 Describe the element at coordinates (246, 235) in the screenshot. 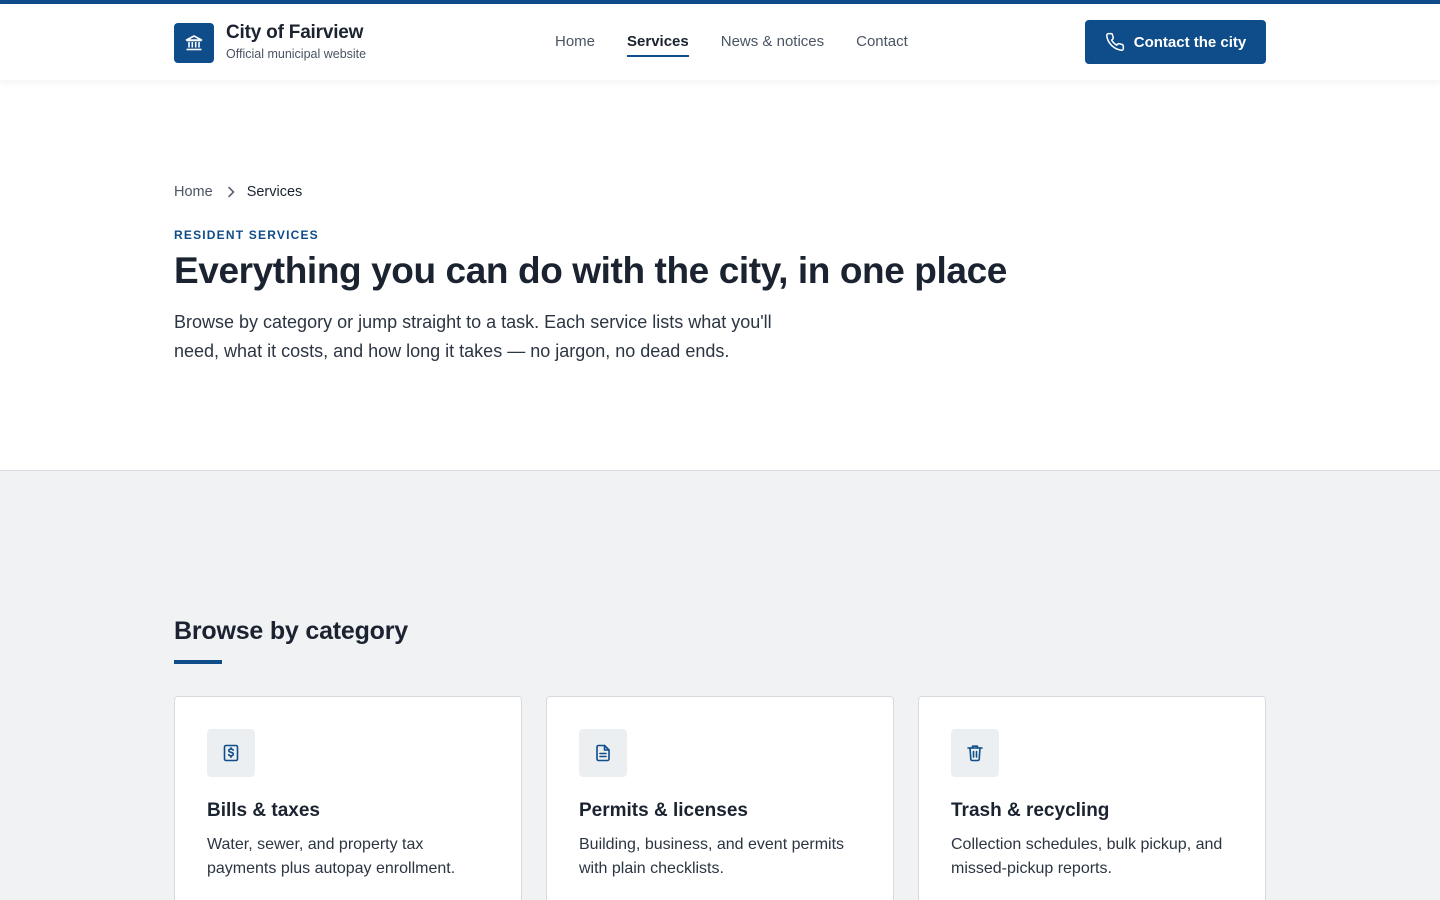

I see `hero-eyebrow: Resident services` at that location.